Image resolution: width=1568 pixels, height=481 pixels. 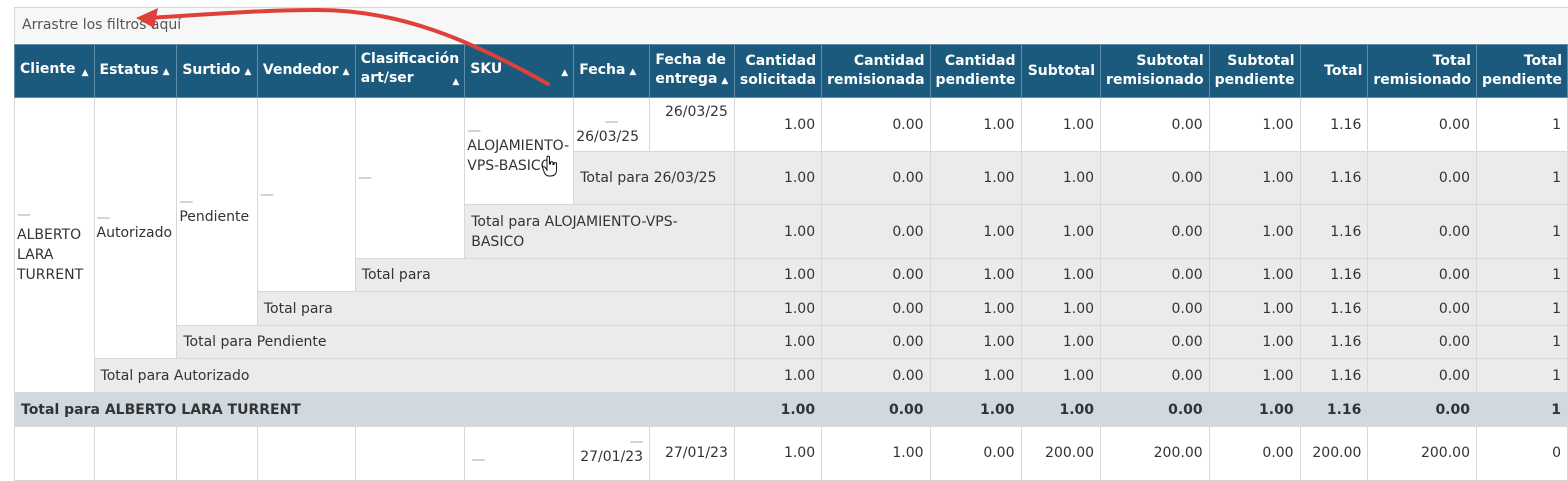 What do you see at coordinates (549, 166) in the screenshot?
I see `hand-cursor-icon` at bounding box center [549, 166].